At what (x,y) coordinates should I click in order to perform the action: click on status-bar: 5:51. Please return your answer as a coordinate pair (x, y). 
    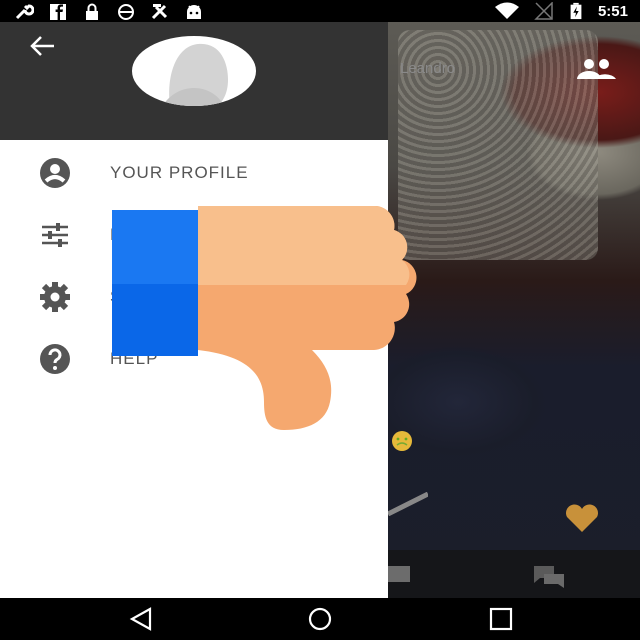
    Looking at the image, I should click on (320, 11).